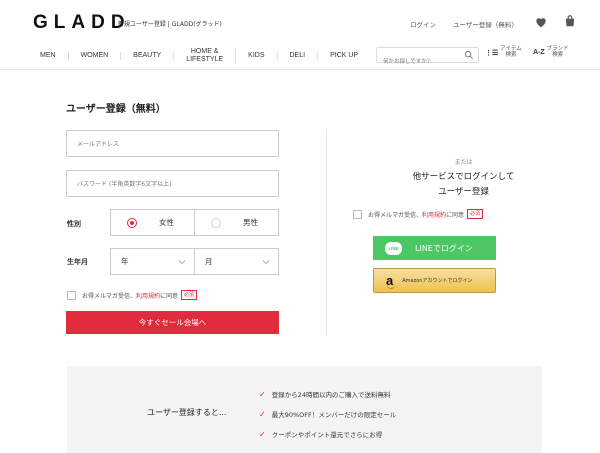 The image size is (600, 453). What do you see at coordinates (417, 62) in the screenshot?
I see `search-input` at bounding box center [417, 62].